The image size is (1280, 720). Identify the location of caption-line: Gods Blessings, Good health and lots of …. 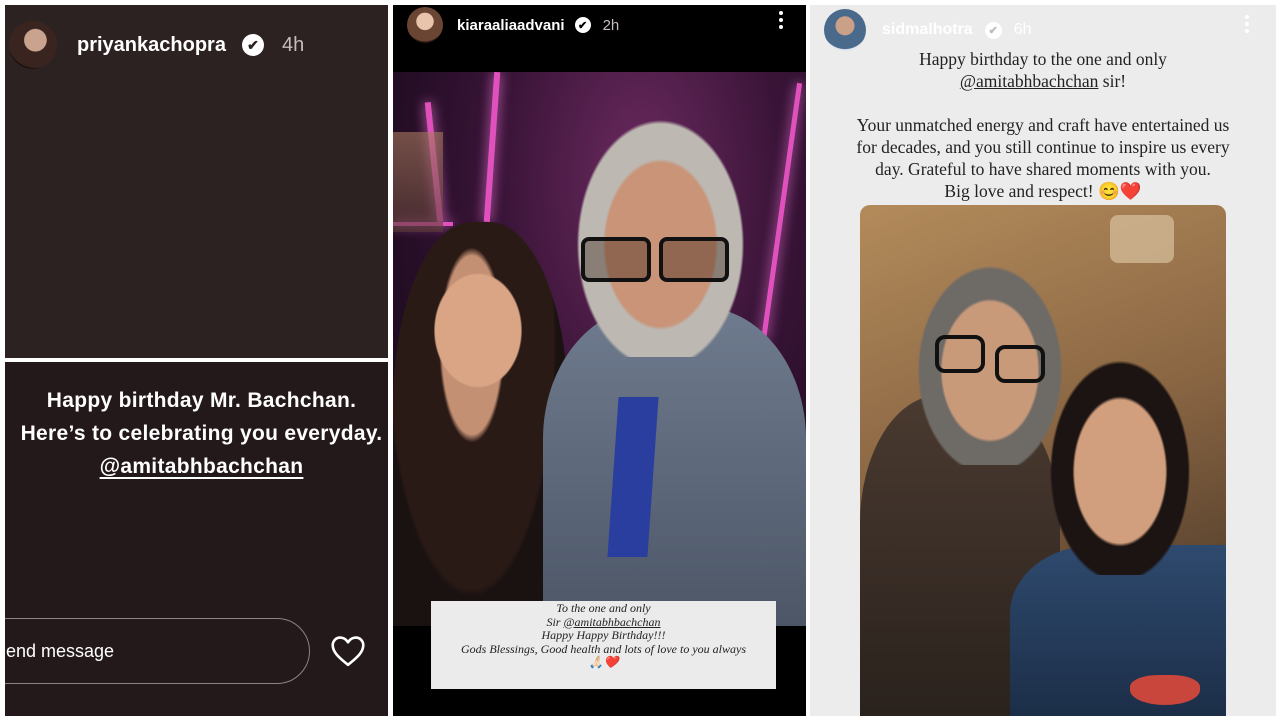
(603, 648).